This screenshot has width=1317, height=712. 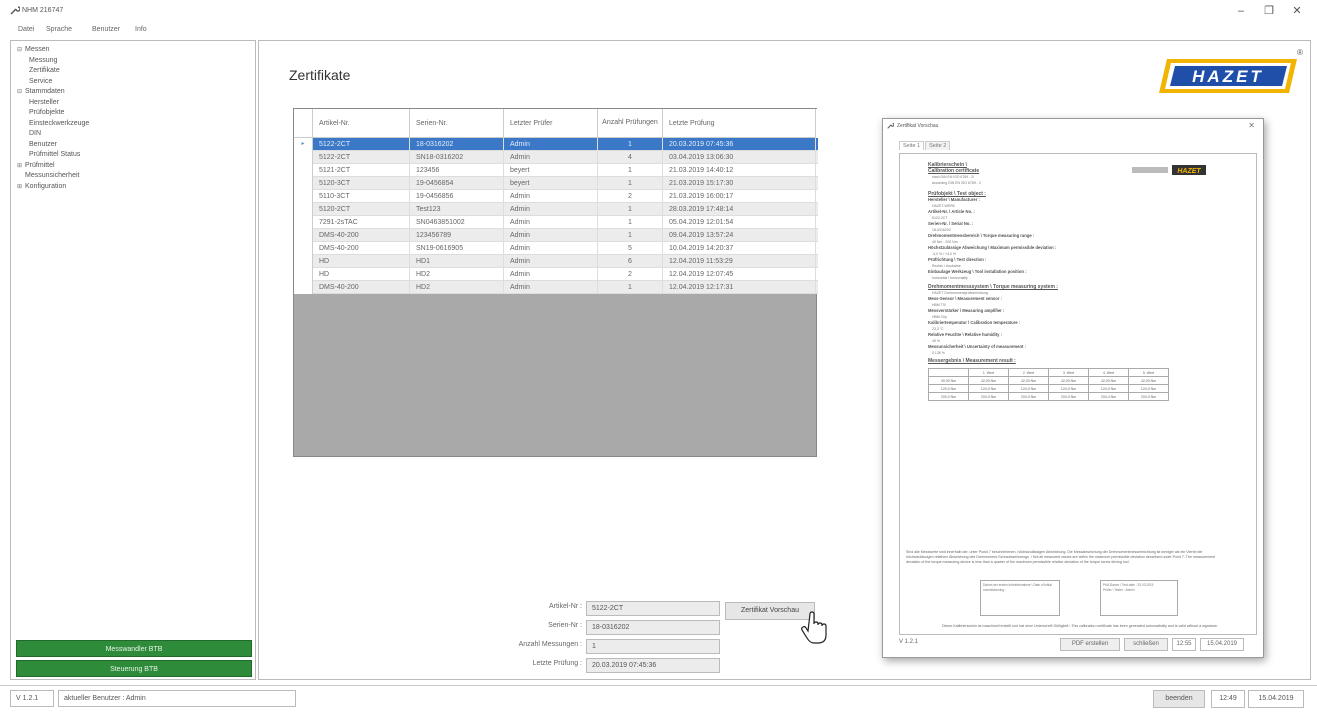 What do you see at coordinates (739, 144) in the screenshot?
I see `cell-letzte-pruefung: 20.03.2019 07:45:36` at bounding box center [739, 144].